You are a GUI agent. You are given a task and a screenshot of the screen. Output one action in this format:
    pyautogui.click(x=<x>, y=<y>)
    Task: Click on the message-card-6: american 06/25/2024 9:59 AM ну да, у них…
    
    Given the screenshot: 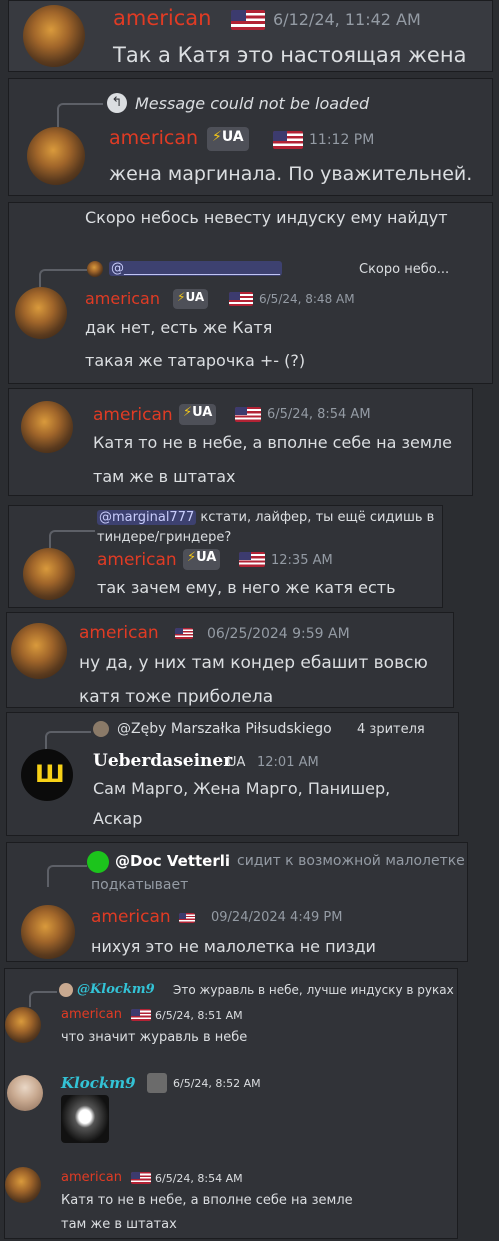 What is the action you would take?
    pyautogui.click(x=230, y=660)
    